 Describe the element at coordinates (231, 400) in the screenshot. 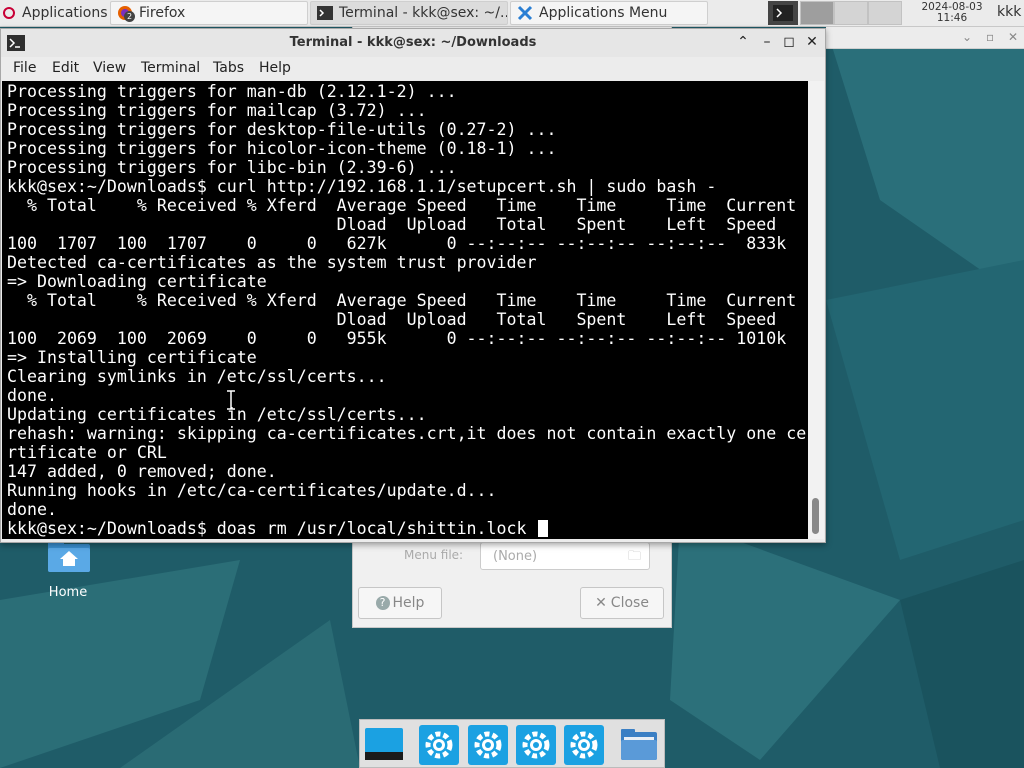

I see `ibeam-cursor-icon` at that location.